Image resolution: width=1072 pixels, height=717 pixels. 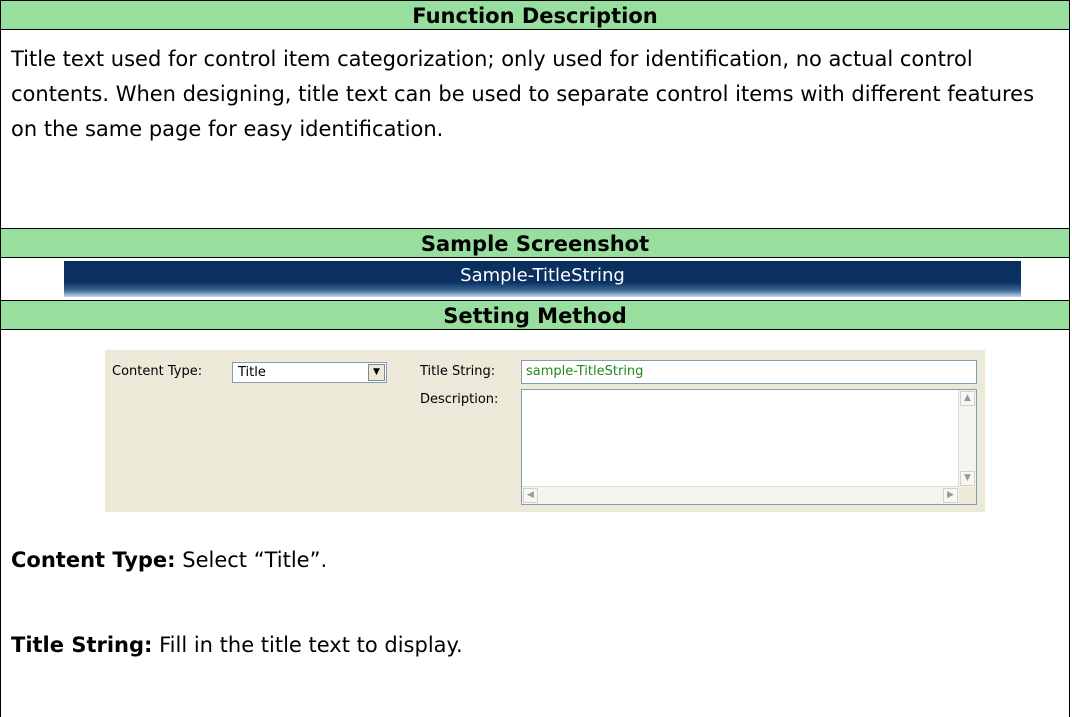 What do you see at coordinates (535, 315) in the screenshot?
I see `setting-method-header: Setting Method` at bounding box center [535, 315].